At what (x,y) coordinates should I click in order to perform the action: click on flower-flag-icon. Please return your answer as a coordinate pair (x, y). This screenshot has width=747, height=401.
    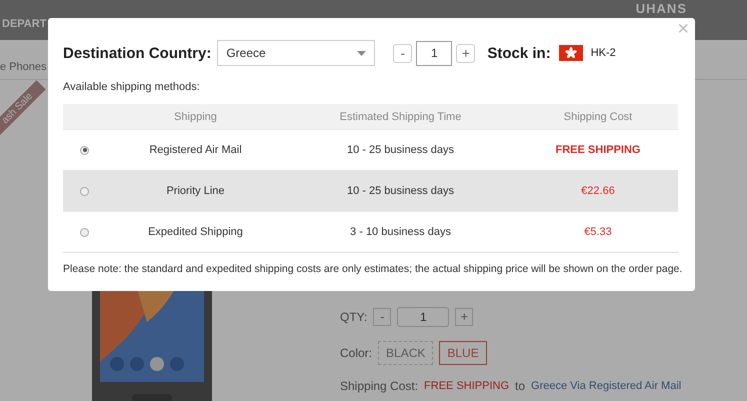
    Looking at the image, I should click on (570, 53).